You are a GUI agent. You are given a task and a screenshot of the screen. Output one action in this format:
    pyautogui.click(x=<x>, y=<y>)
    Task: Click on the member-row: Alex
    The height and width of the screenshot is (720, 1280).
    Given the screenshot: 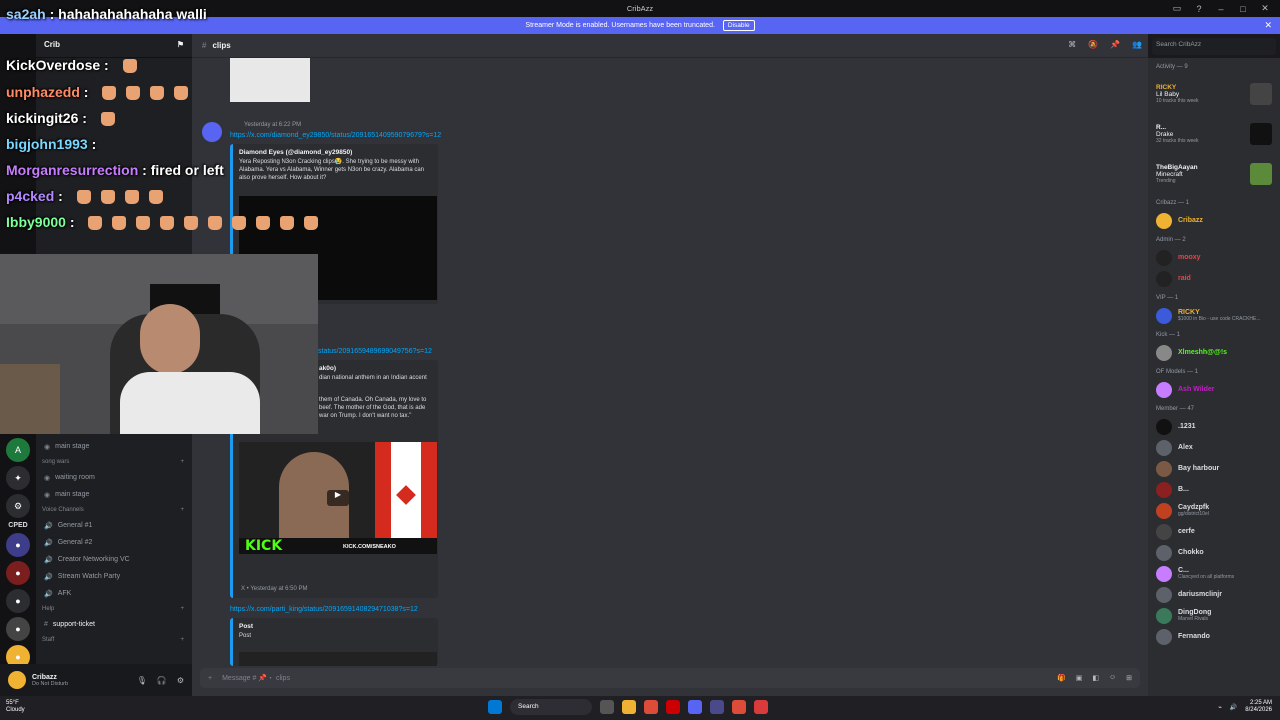 What is the action you would take?
    pyautogui.click(x=1214, y=447)
    